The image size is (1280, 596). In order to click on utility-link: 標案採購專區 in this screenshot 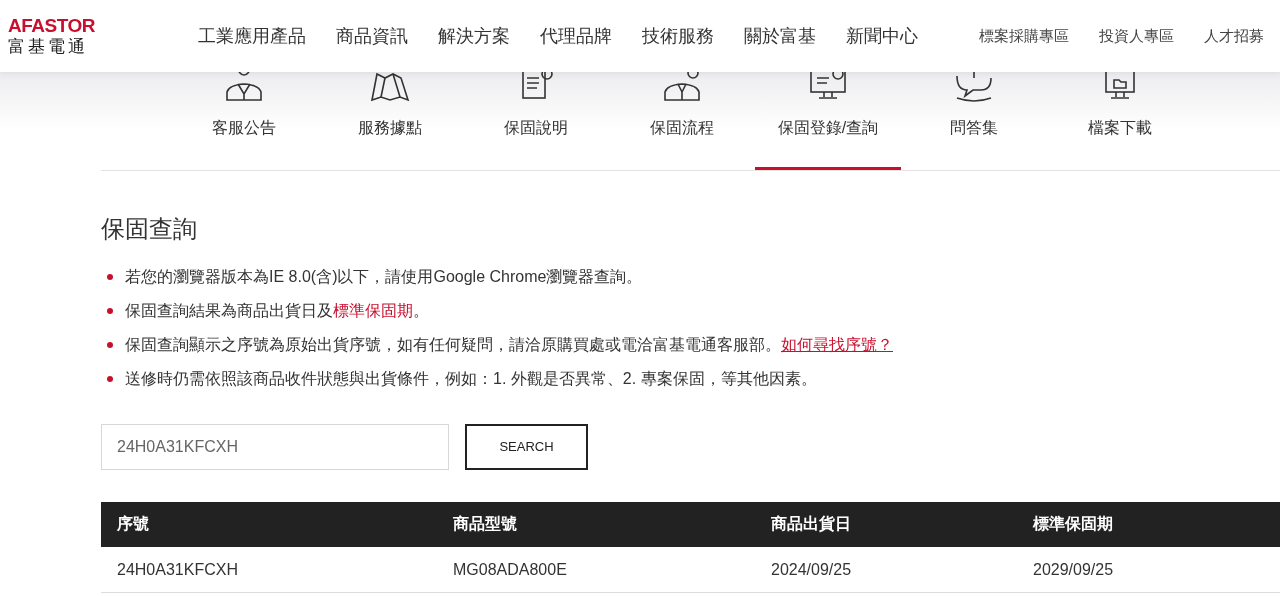, I will do `click(1024, 36)`.